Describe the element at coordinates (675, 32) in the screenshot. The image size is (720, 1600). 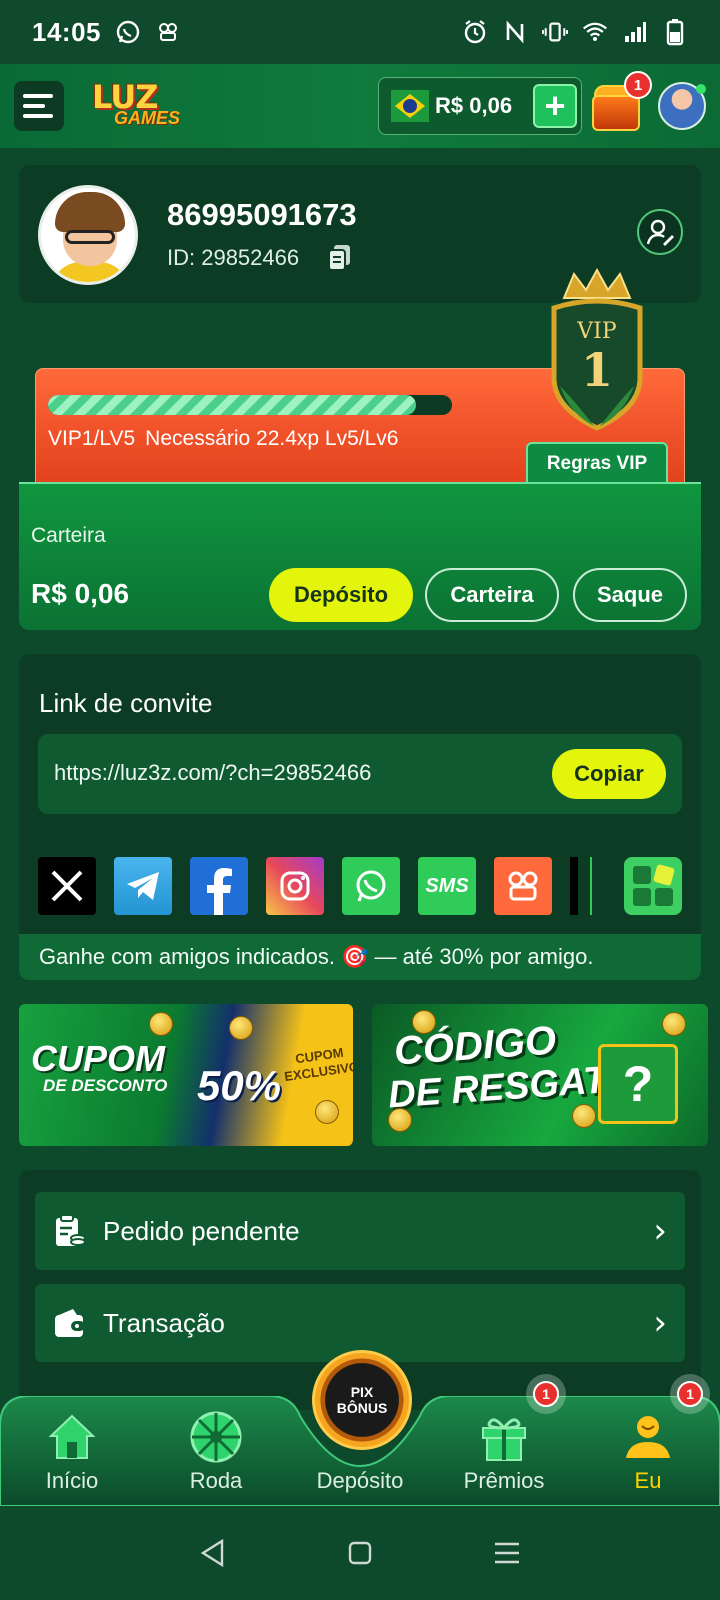
I see `battery-icon` at that location.